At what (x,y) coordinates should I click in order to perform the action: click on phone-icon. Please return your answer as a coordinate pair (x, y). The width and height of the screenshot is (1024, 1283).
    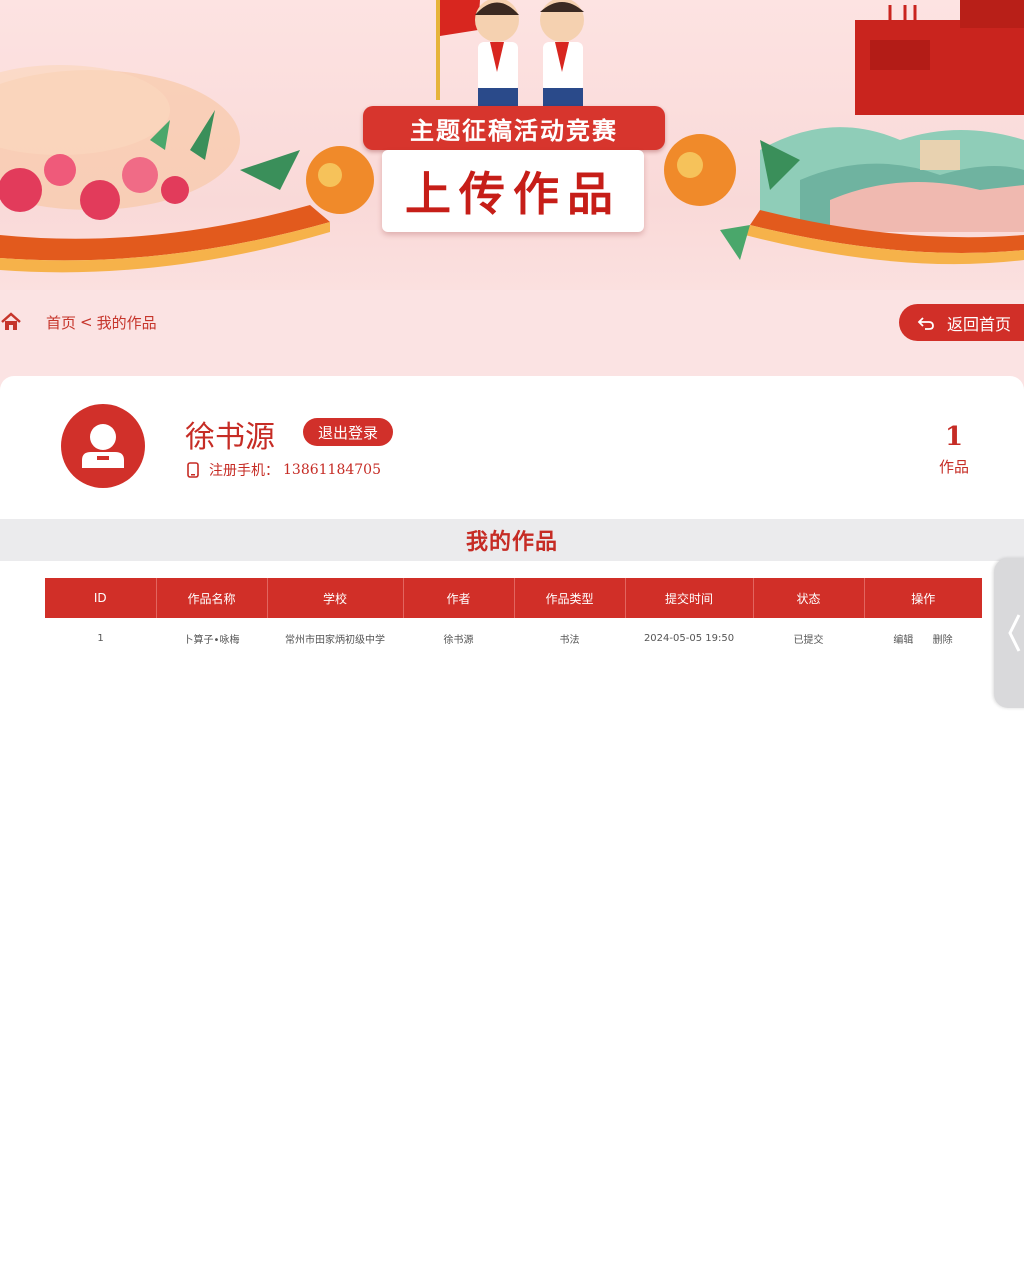
    Looking at the image, I should click on (193, 470).